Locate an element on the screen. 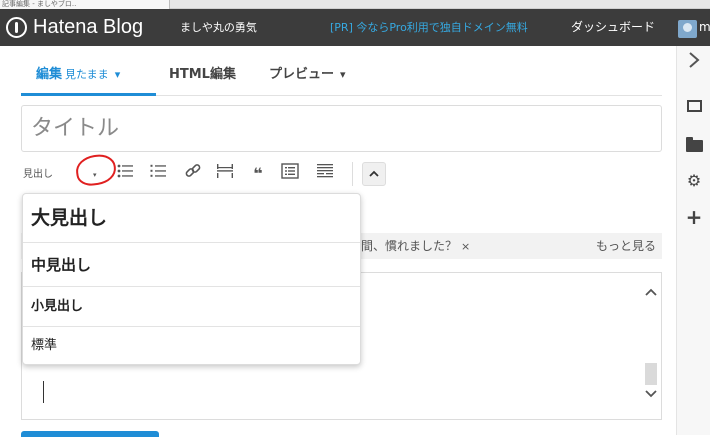 The width and height of the screenshot is (710, 437). brand-title: Hatena Blog is located at coordinates (88, 27).